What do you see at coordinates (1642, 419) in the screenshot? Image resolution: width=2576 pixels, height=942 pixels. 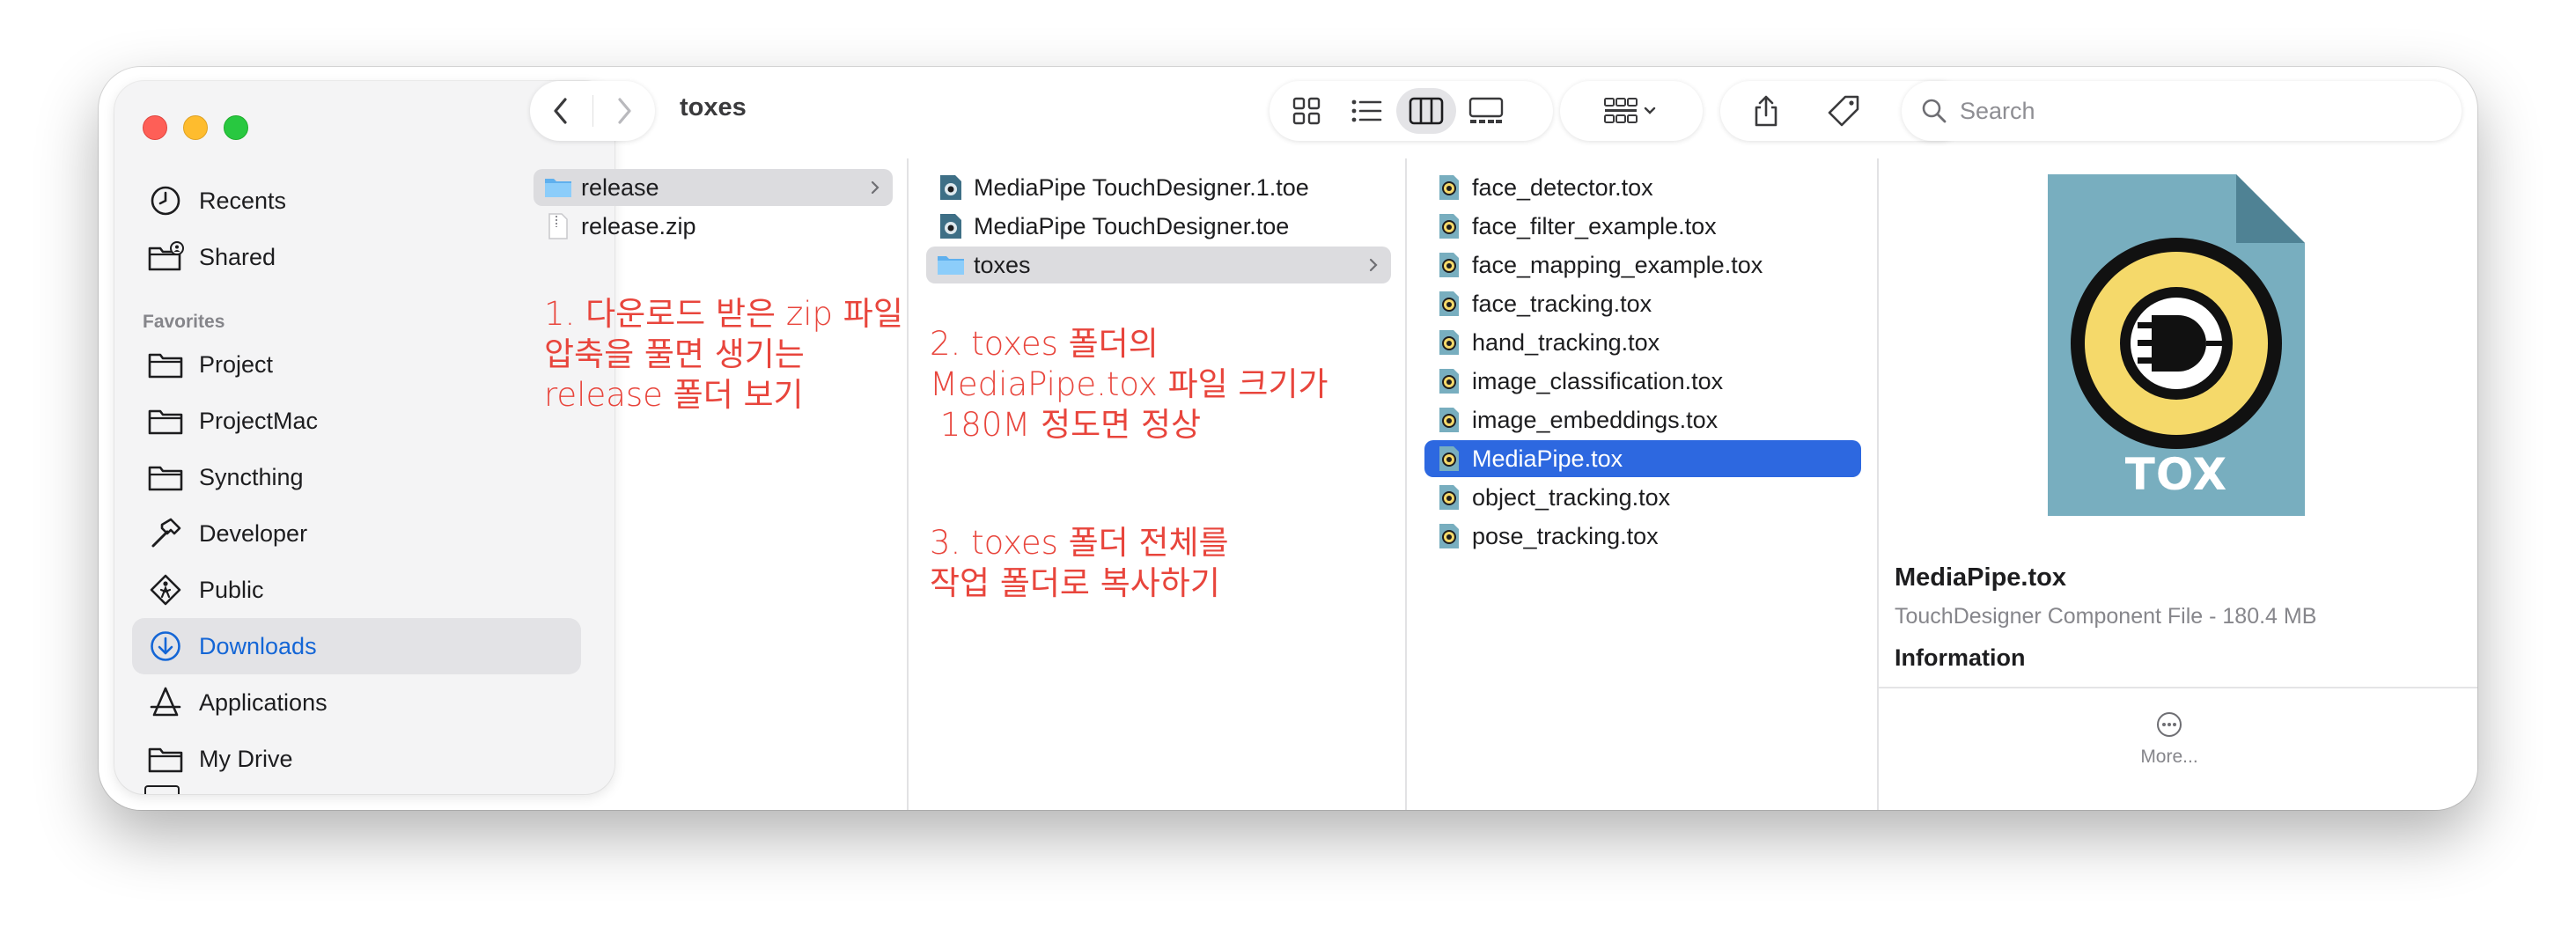 I see `list-item-tox-file: image_embeddings.tox` at bounding box center [1642, 419].